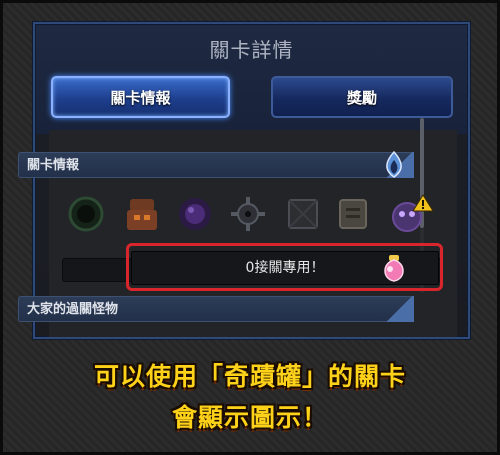 Image resolution: width=500 pixels, height=455 pixels. What do you see at coordinates (73, 309) in the screenshot?
I see `cleared-monsters-label: 大家的過關怪物` at bounding box center [73, 309].